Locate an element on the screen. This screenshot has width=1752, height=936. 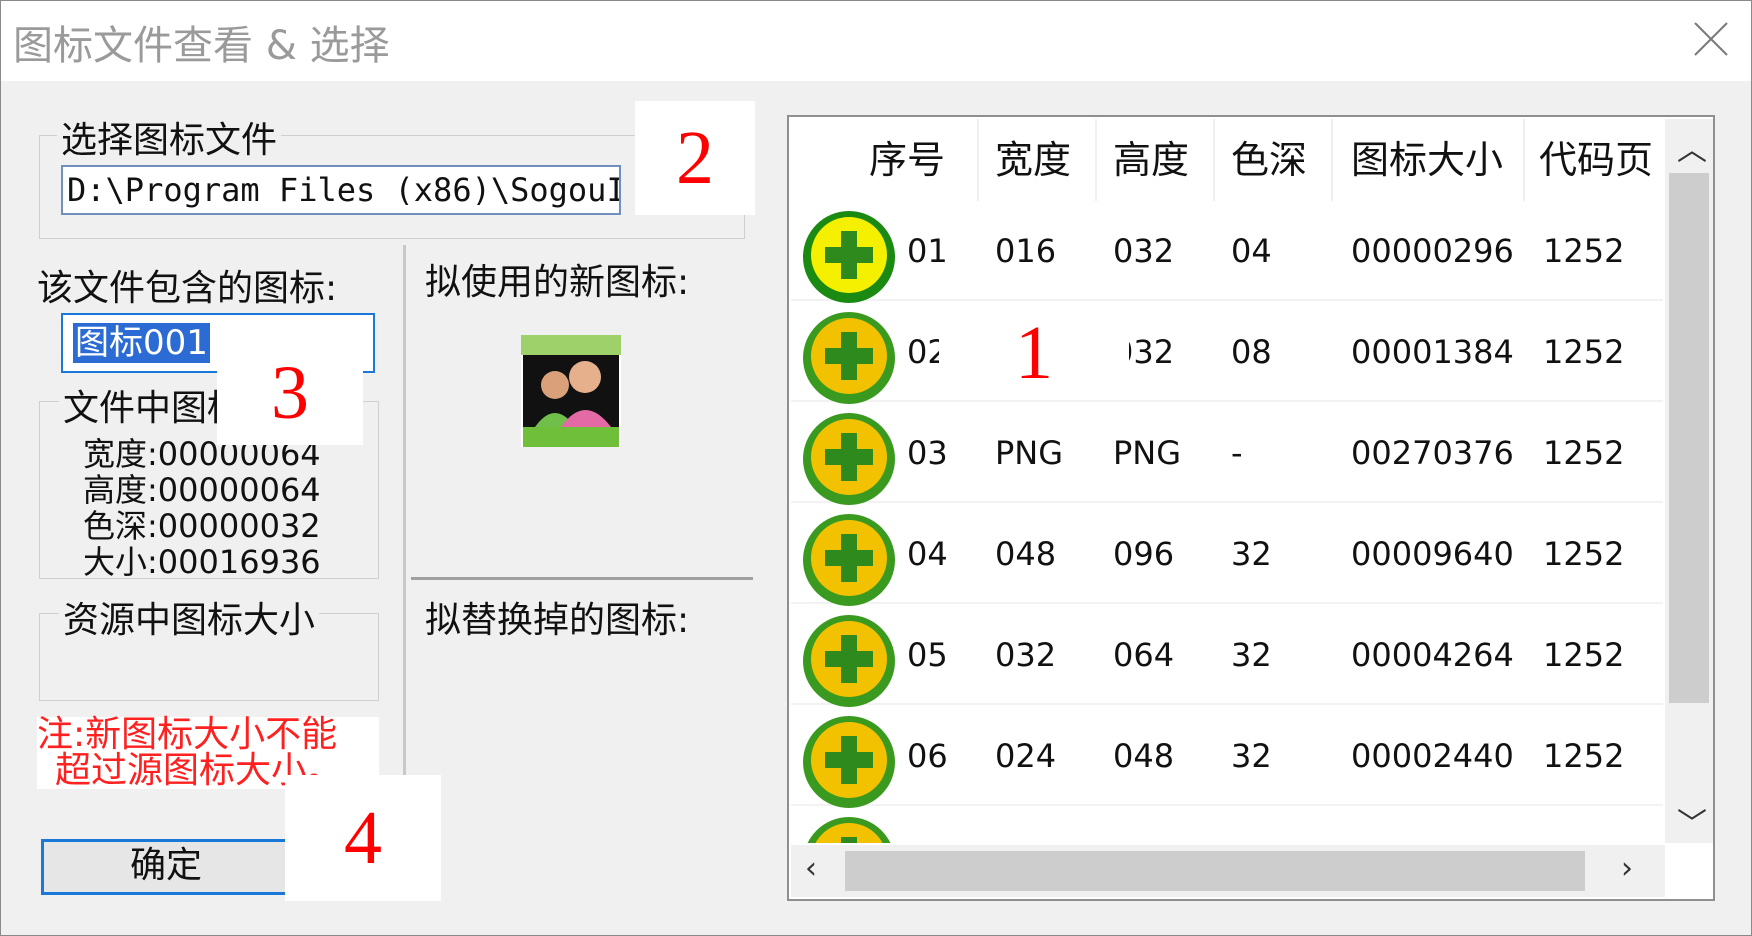
cell-size: 00009640 is located at coordinates (1432, 554).